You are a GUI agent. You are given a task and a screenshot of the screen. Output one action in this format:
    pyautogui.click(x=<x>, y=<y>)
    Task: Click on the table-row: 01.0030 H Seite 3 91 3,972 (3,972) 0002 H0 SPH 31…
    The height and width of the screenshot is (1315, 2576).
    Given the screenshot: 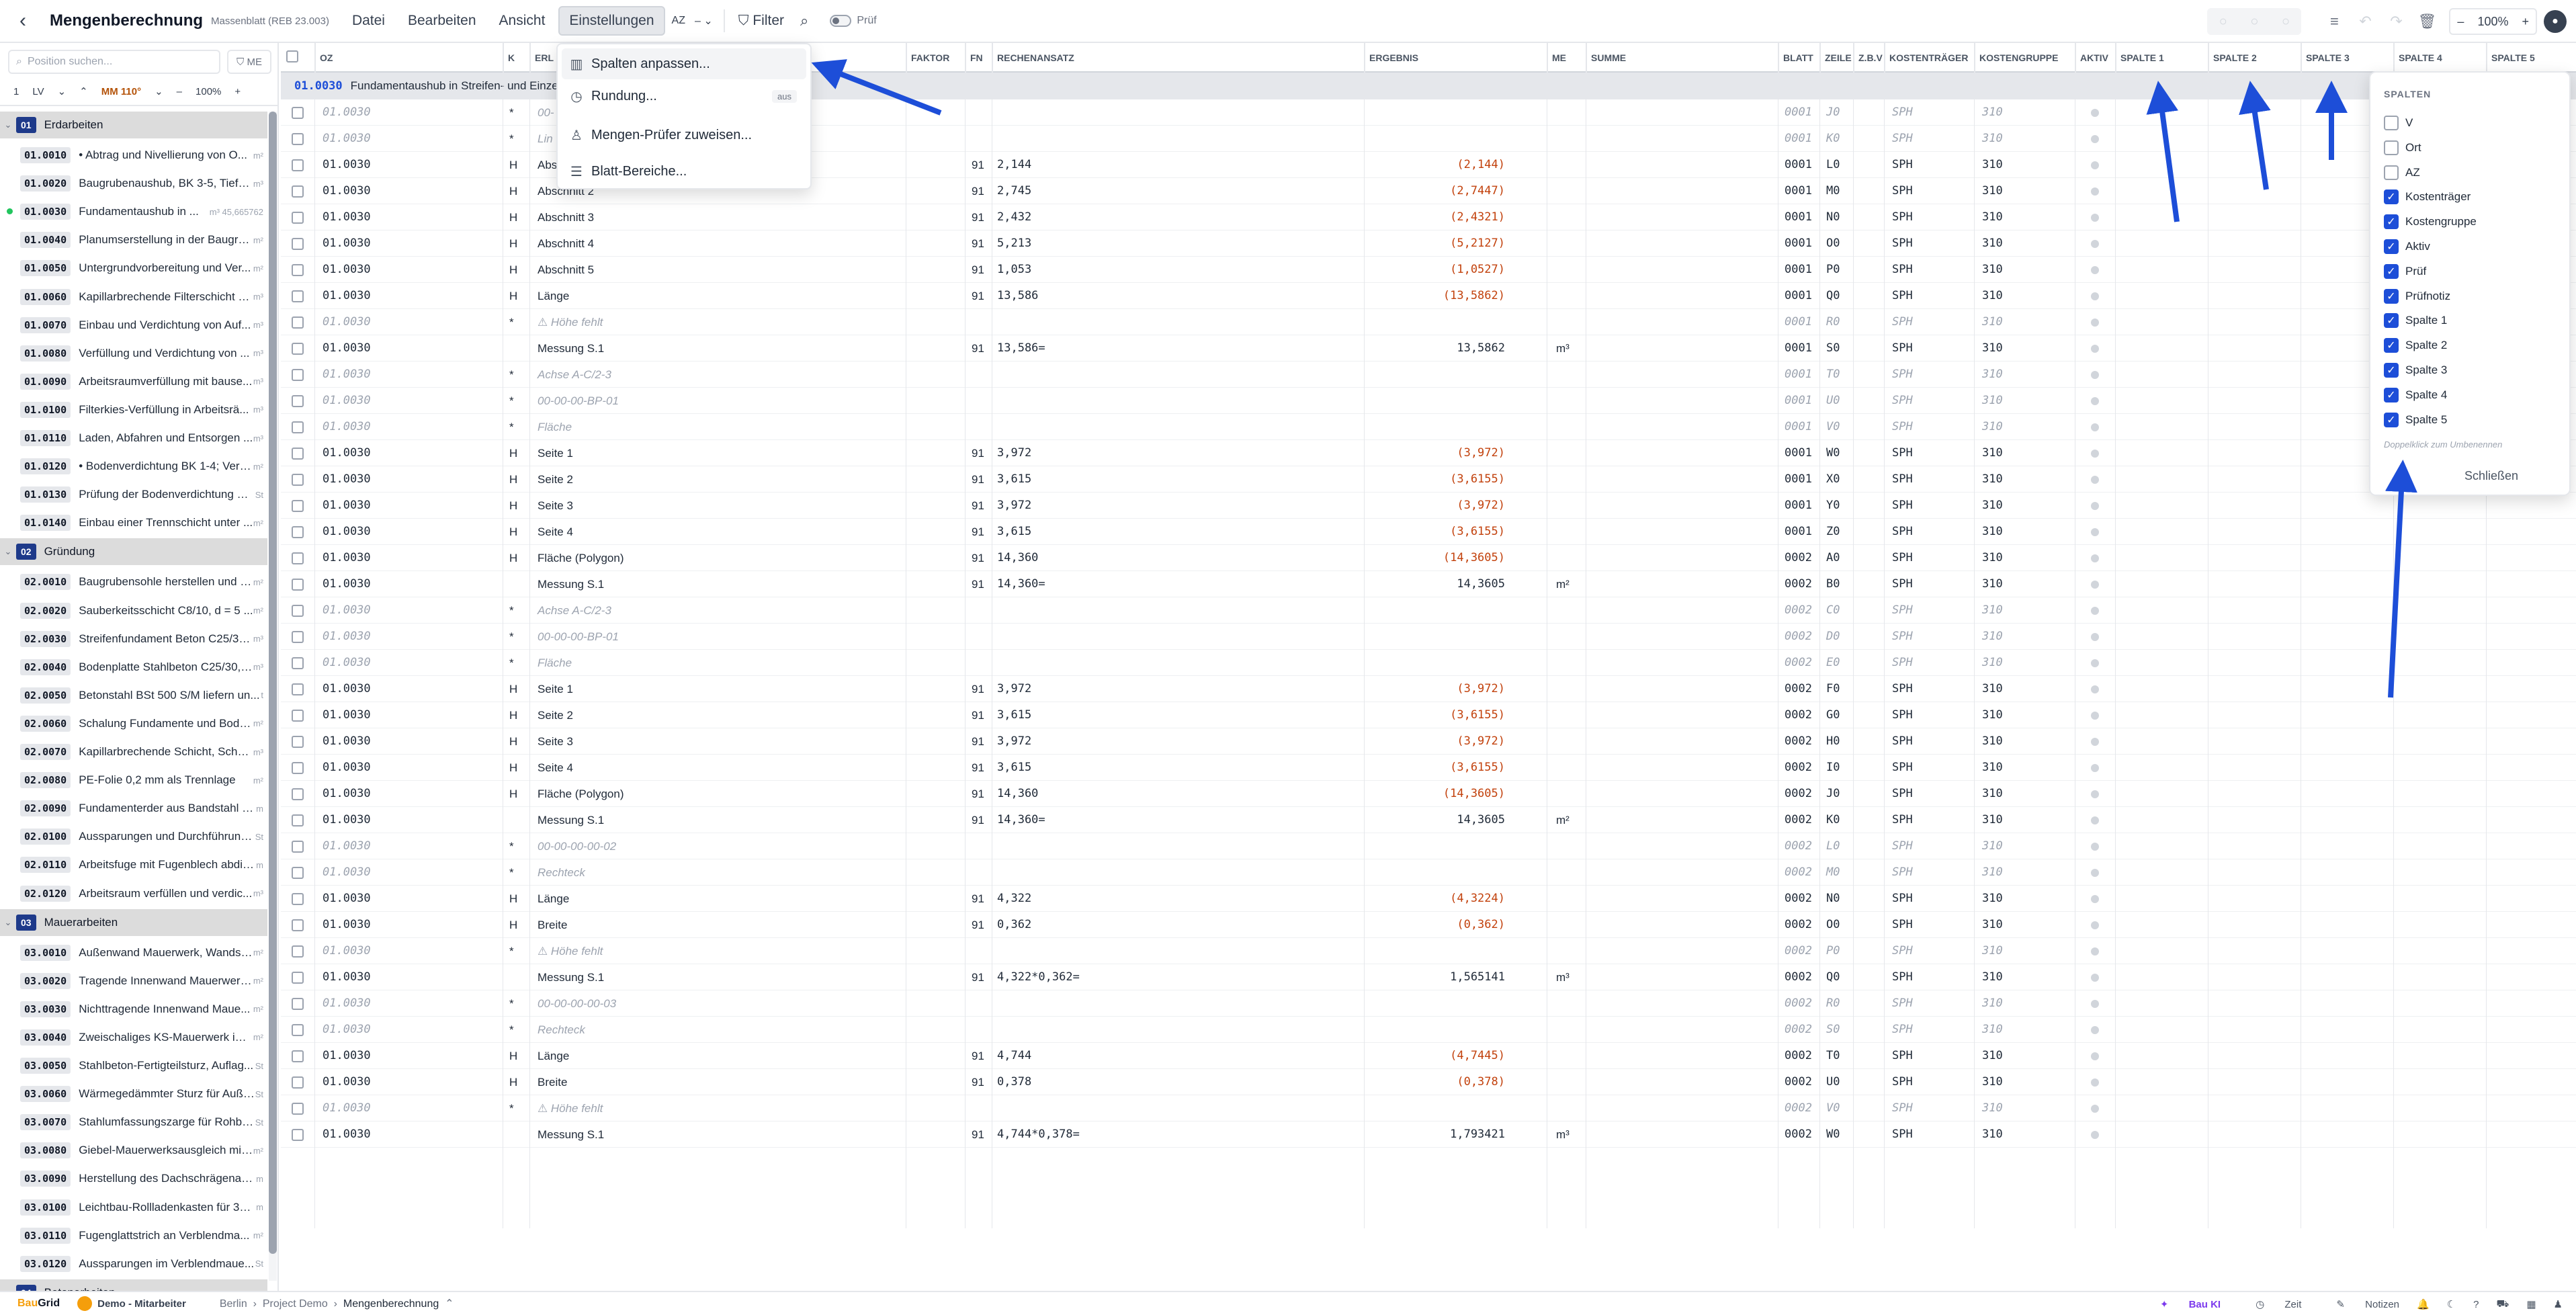 What is the action you would take?
    pyautogui.click(x=1428, y=741)
    